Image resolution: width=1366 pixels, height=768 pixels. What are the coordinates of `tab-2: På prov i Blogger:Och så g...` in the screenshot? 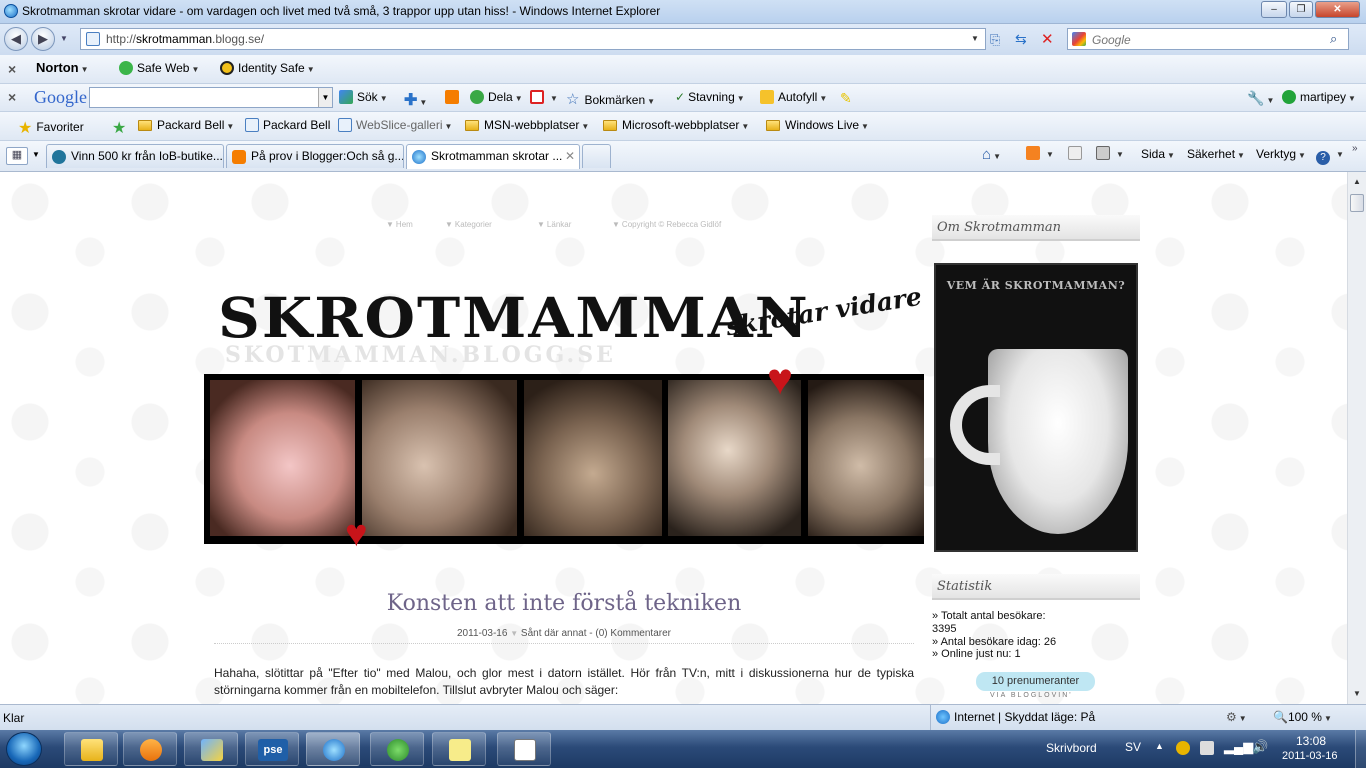 It's located at (315, 156).